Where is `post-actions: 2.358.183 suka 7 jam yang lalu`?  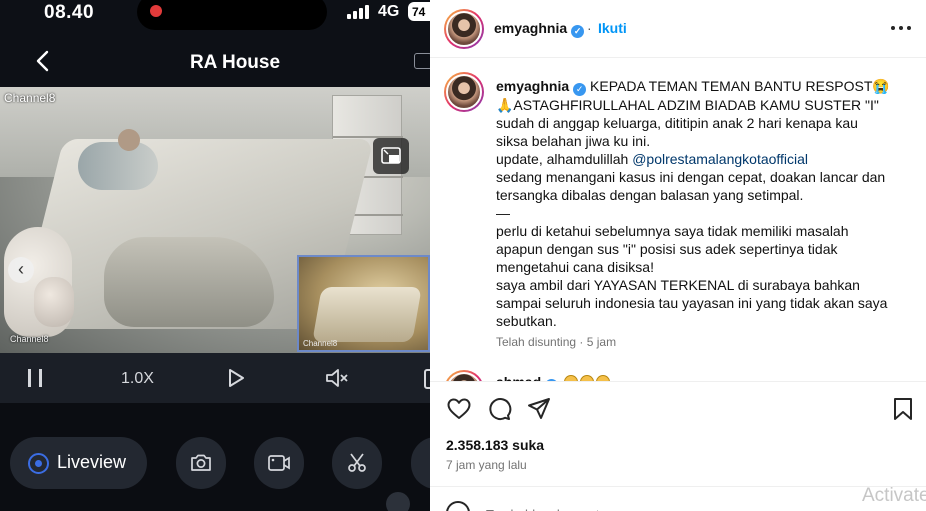 post-actions: 2.358.183 suka 7 jam yang lalu is located at coordinates (678, 433).